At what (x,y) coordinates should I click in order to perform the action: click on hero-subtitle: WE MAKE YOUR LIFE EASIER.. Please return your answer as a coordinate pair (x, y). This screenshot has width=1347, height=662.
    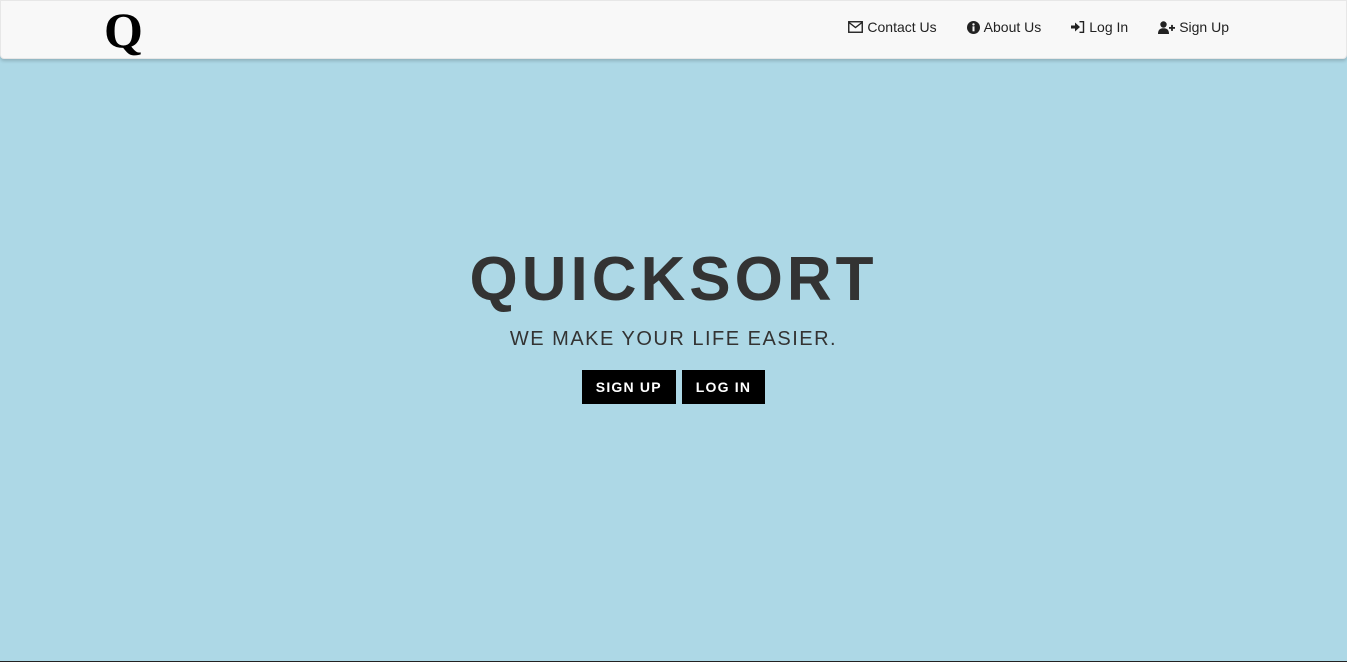
    Looking at the image, I should click on (673, 339).